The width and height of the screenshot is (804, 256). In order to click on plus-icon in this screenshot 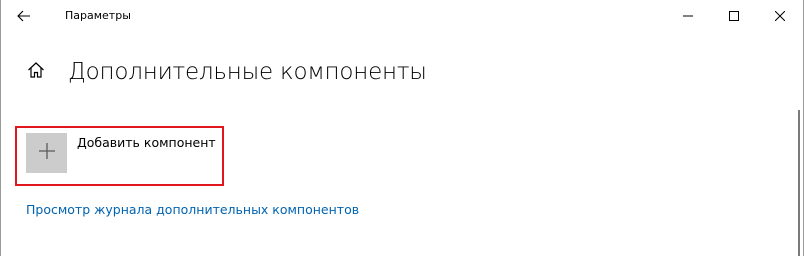, I will do `click(47, 153)`.